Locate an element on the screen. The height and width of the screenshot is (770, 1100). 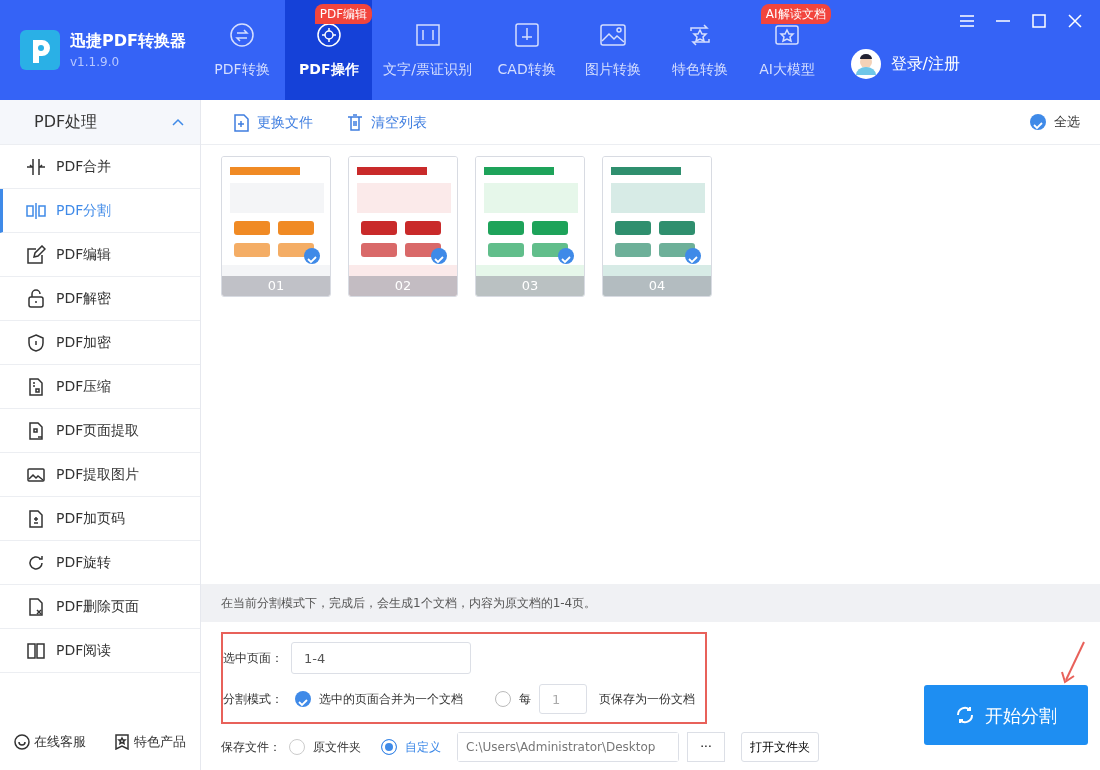
app-name: 迅捷PDF转换器 is located at coordinates (128, 41).